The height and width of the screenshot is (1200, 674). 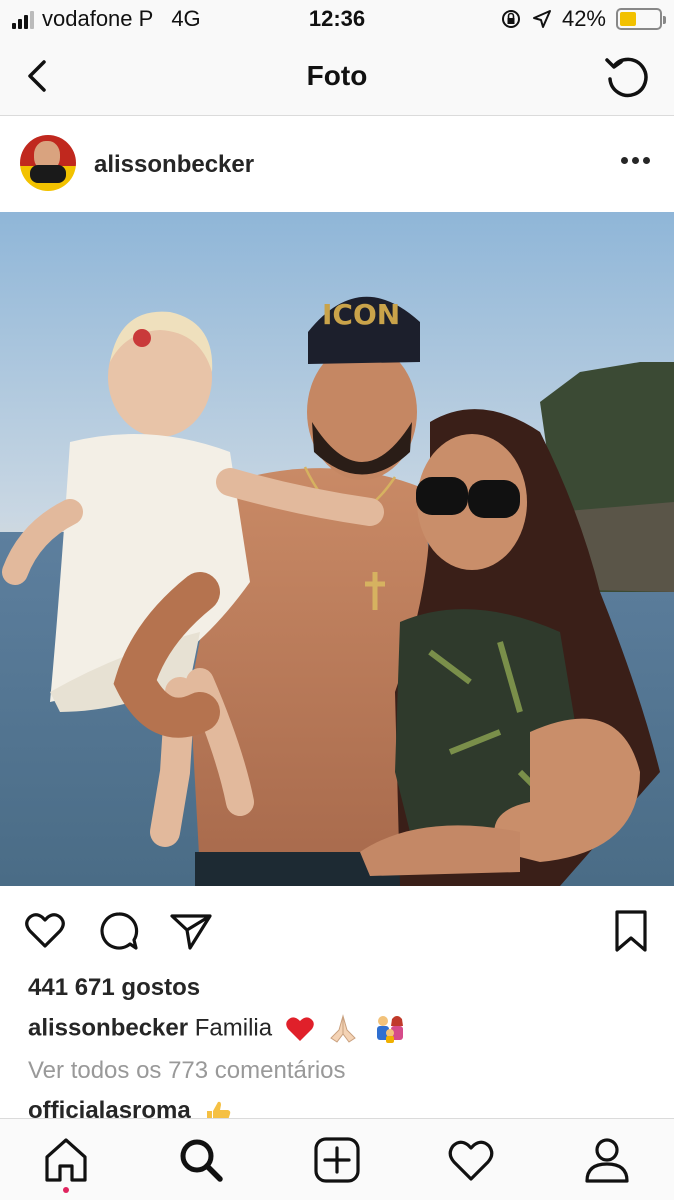 I want to click on post-username: alissonbecker, so click(x=174, y=165).